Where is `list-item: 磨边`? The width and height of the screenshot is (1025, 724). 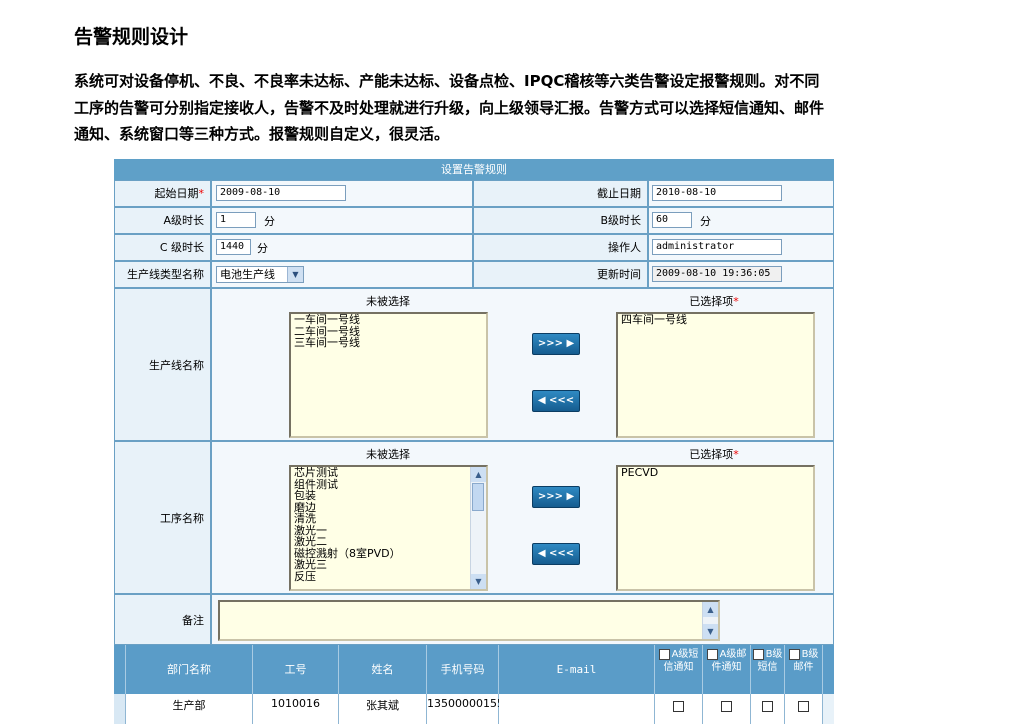 list-item: 磨边 is located at coordinates (388, 507).